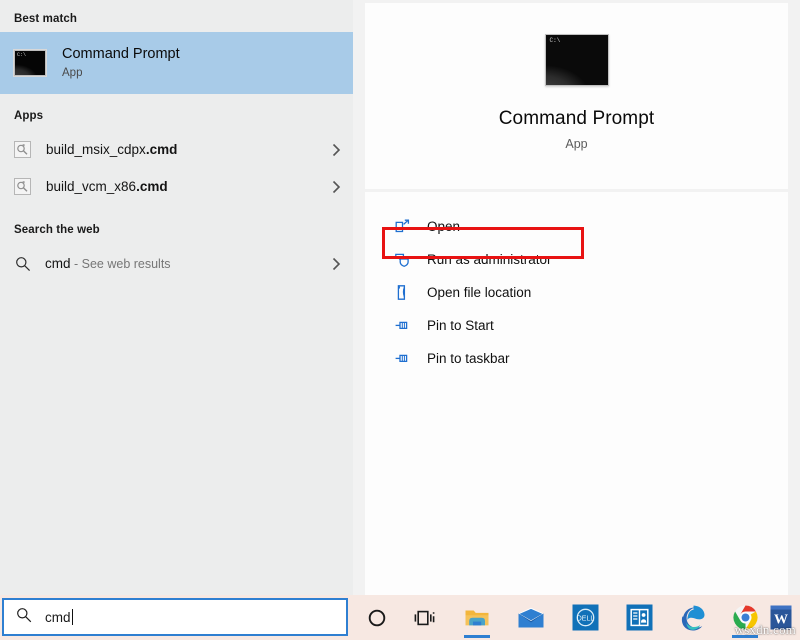  I want to click on best-match-subtitle: App, so click(72, 72).